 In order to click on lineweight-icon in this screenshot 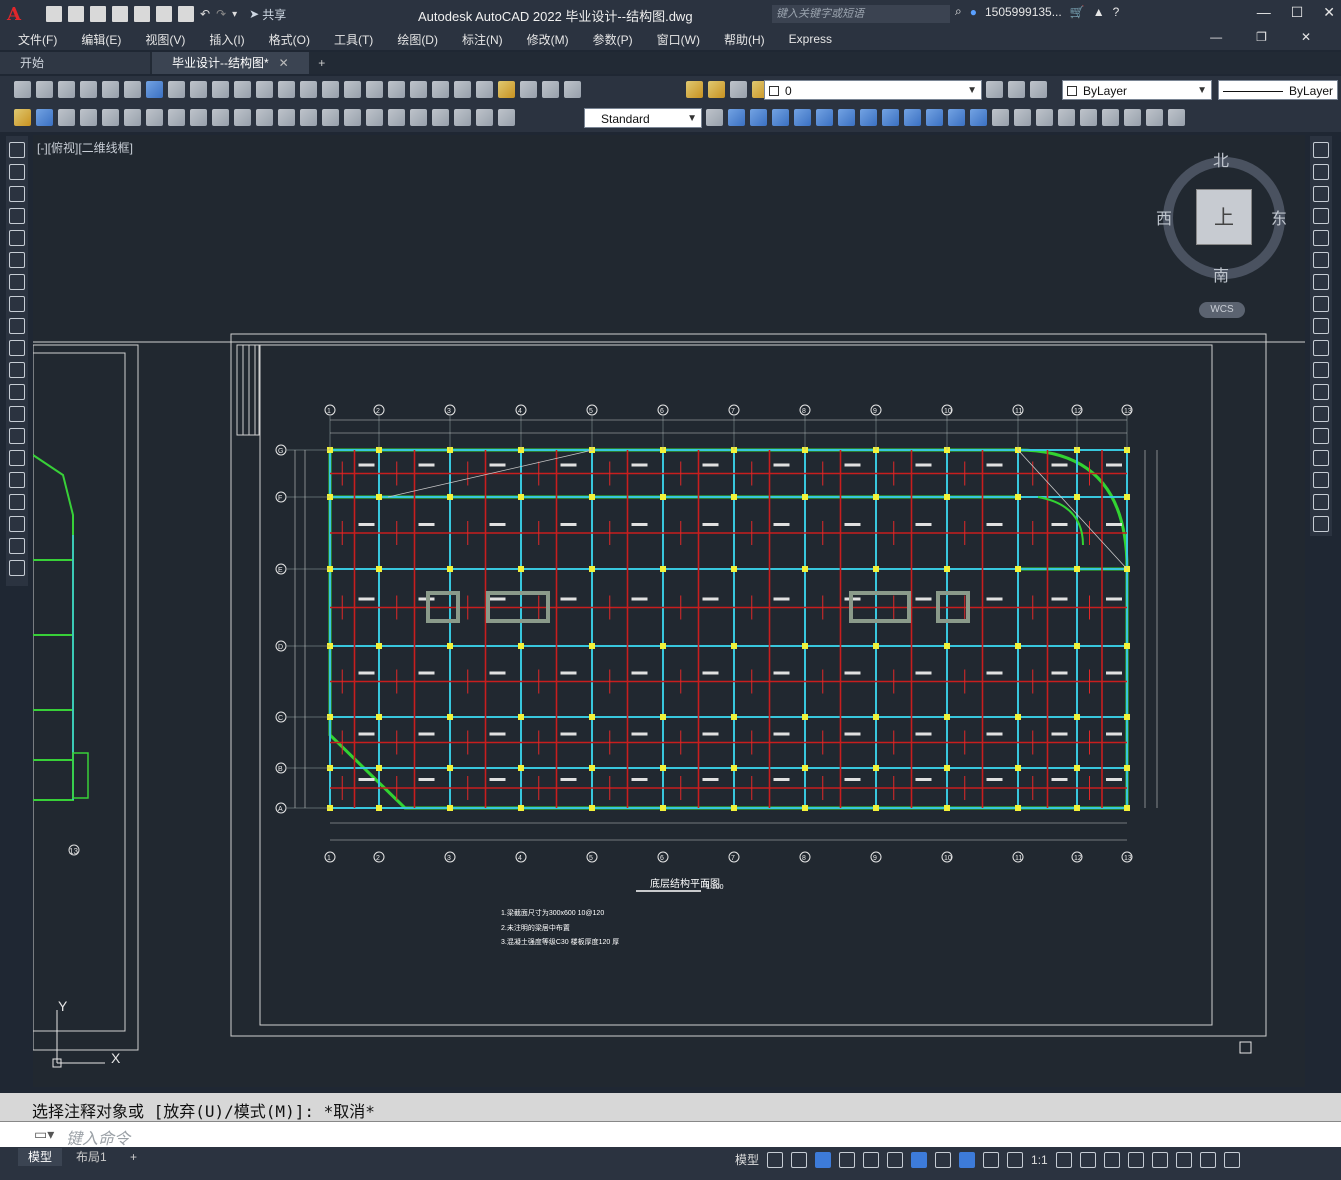, I will do `click(943, 1159)`.